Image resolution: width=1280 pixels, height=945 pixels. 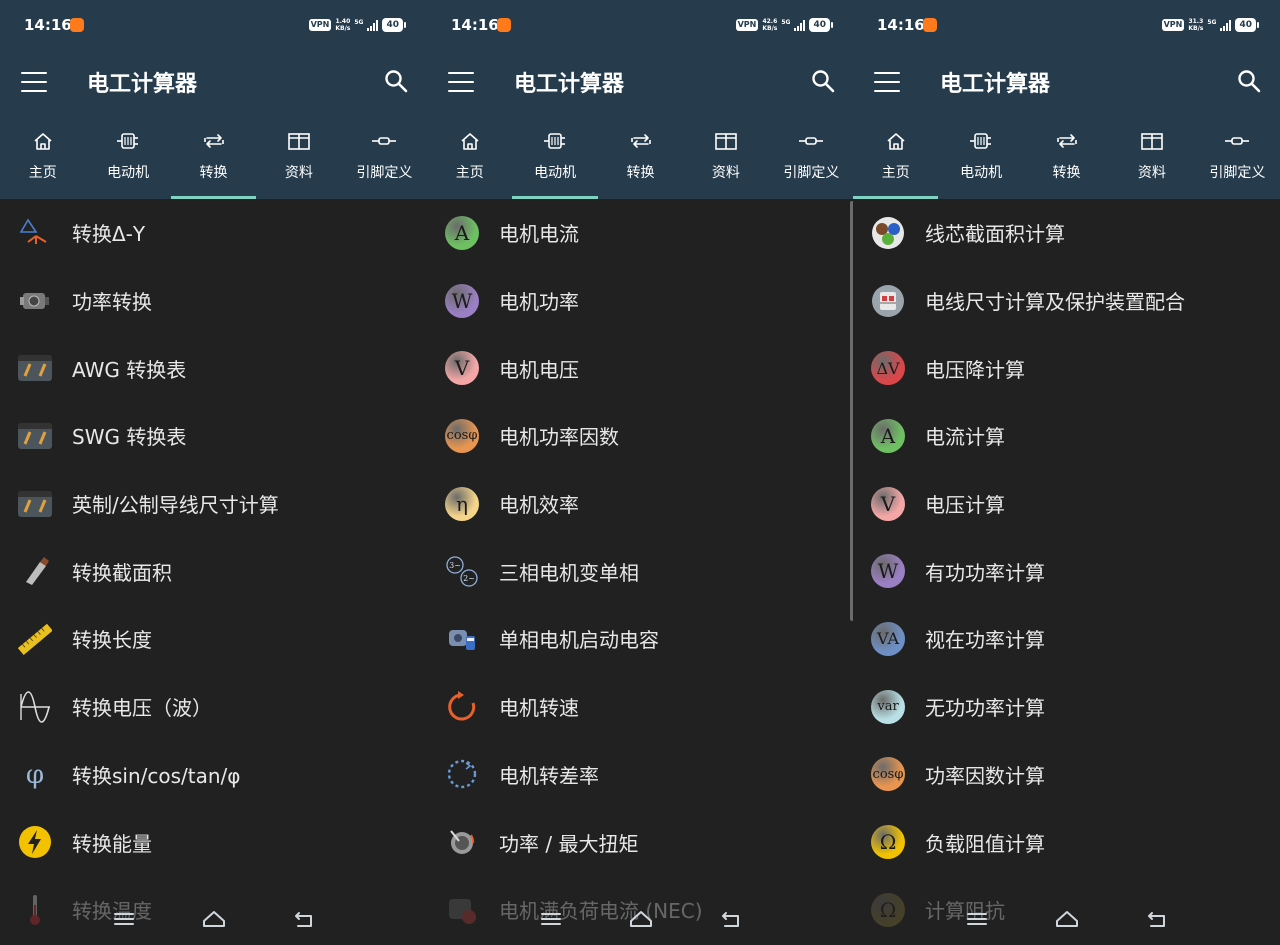 I want to click on list-item-label: 英制/公制导线尺寸计算, so click(x=175, y=505).